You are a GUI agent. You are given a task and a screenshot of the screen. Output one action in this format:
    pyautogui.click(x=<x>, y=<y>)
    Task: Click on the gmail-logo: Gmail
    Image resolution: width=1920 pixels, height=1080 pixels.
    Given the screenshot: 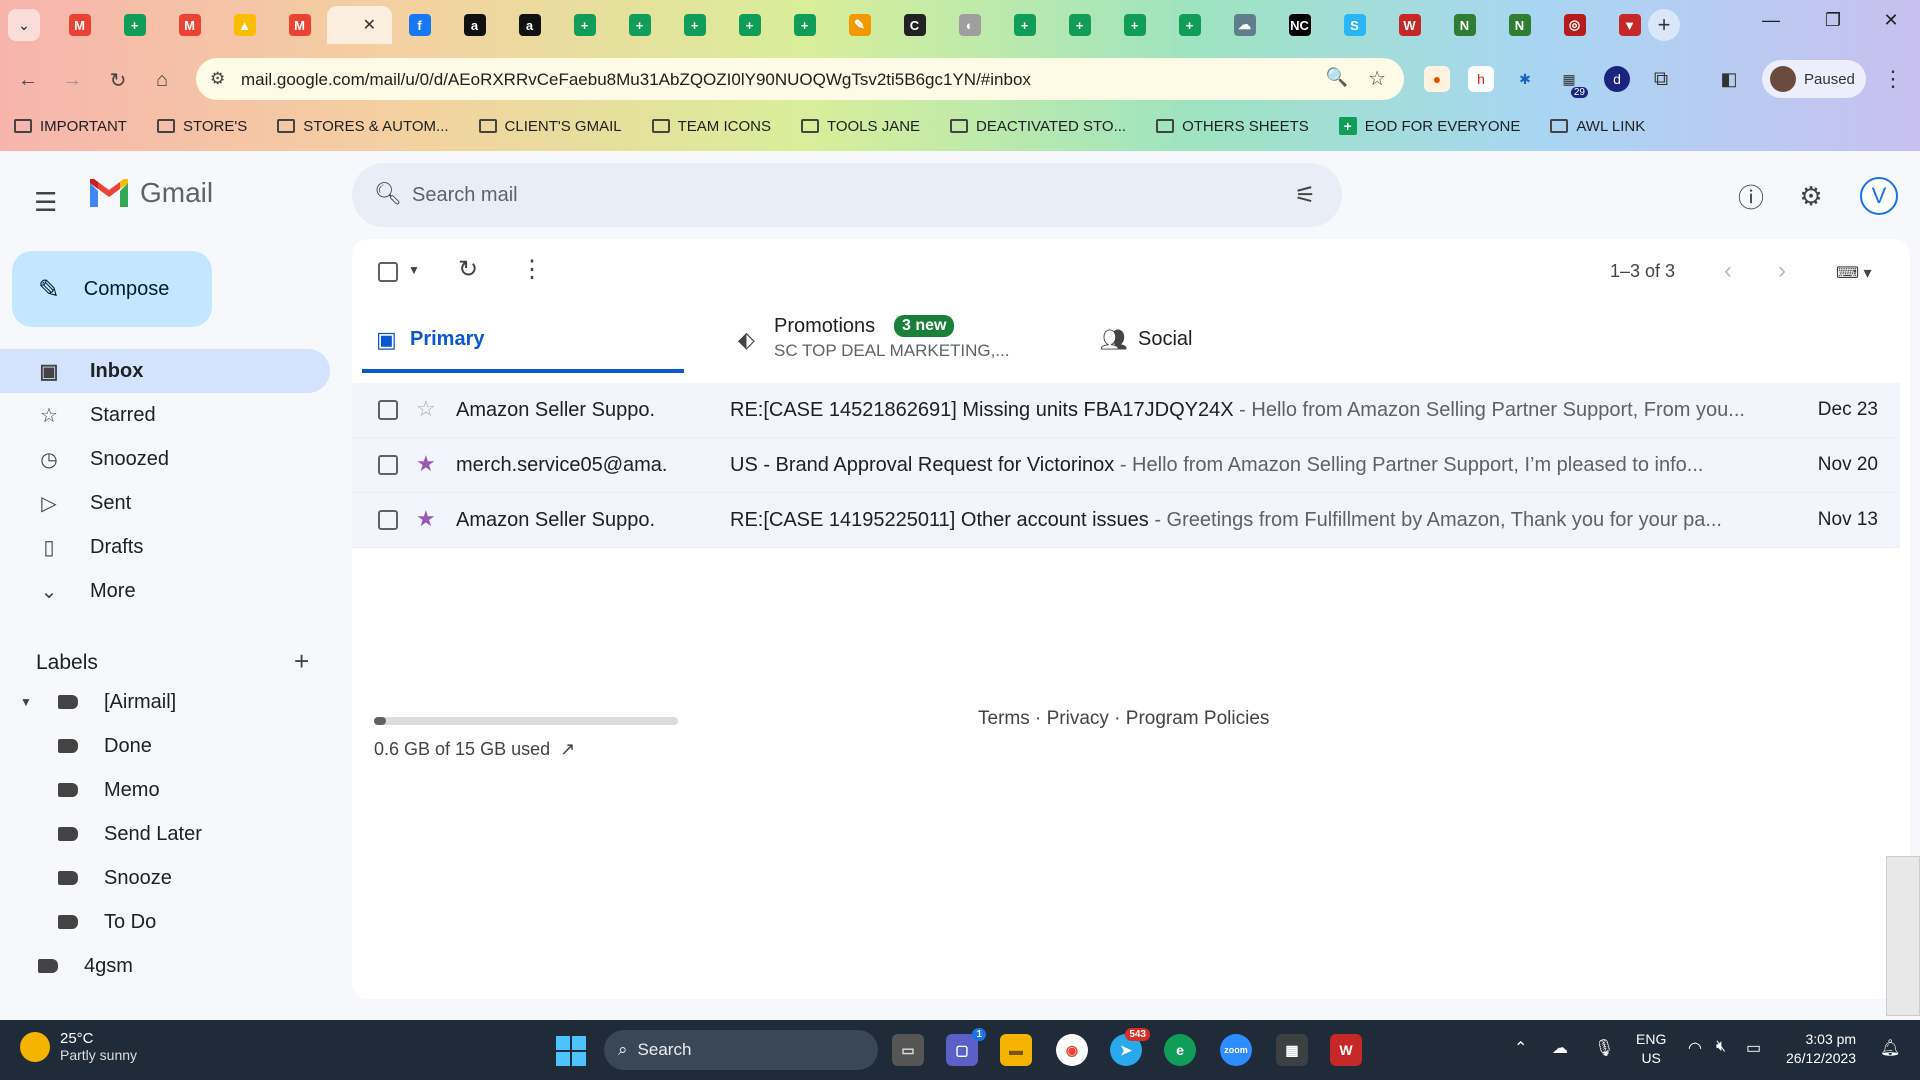 What is the action you would take?
    pyautogui.click(x=150, y=193)
    